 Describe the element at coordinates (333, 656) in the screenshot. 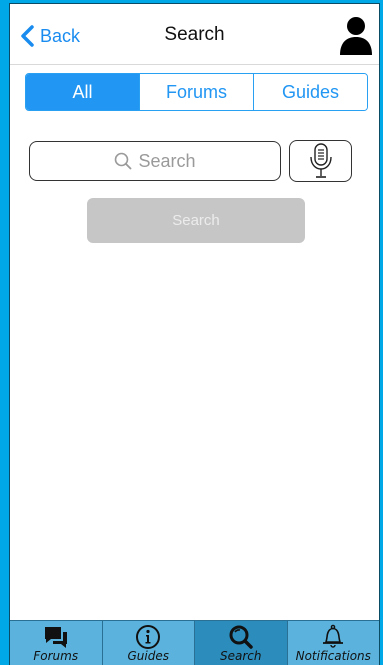

I see `tab-notifications-label: Notifications` at that location.